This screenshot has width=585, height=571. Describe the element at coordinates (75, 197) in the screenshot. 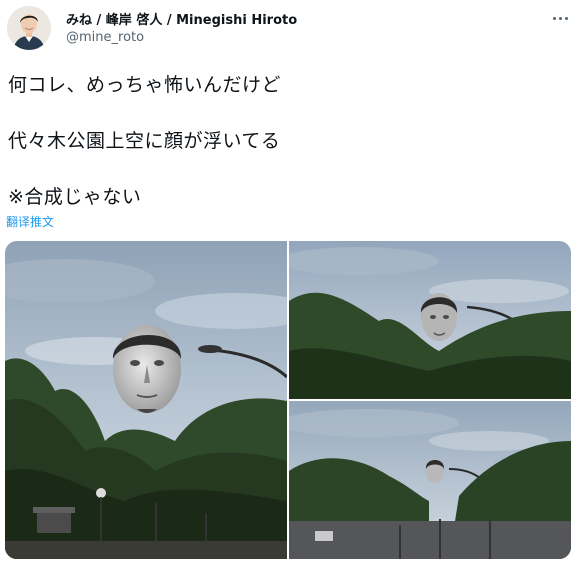

I see `tweet-text-line-3: ※合成じゃない` at that location.